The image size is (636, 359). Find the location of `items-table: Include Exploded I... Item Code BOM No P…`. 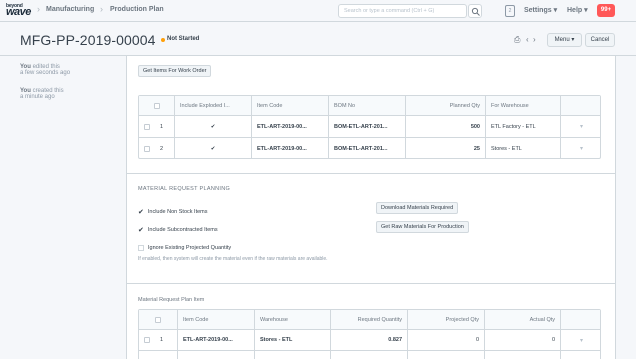

items-table: Include Exploded I... Item Code BOM No P… is located at coordinates (369, 127).